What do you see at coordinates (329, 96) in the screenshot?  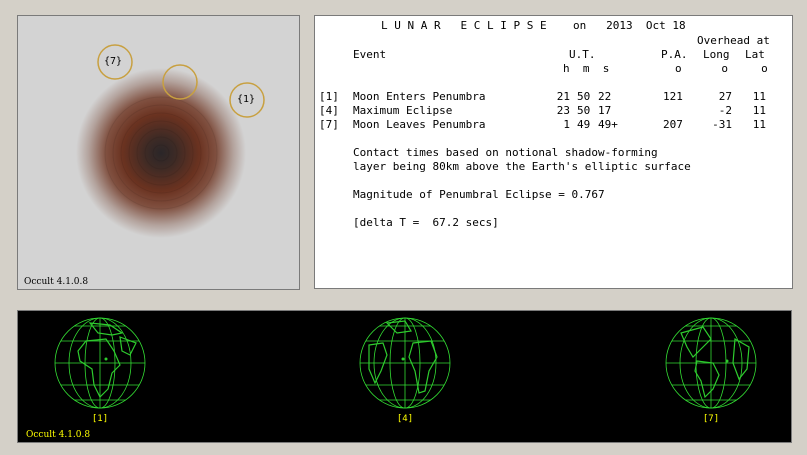 I see `event-code: [1]` at bounding box center [329, 96].